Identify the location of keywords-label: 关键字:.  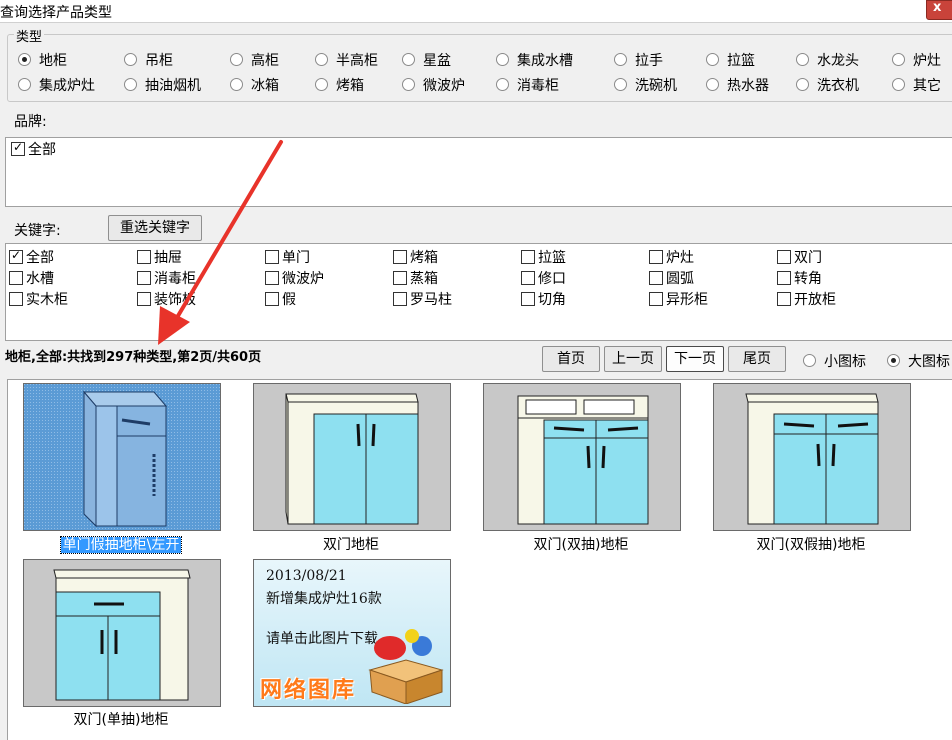
(37, 231).